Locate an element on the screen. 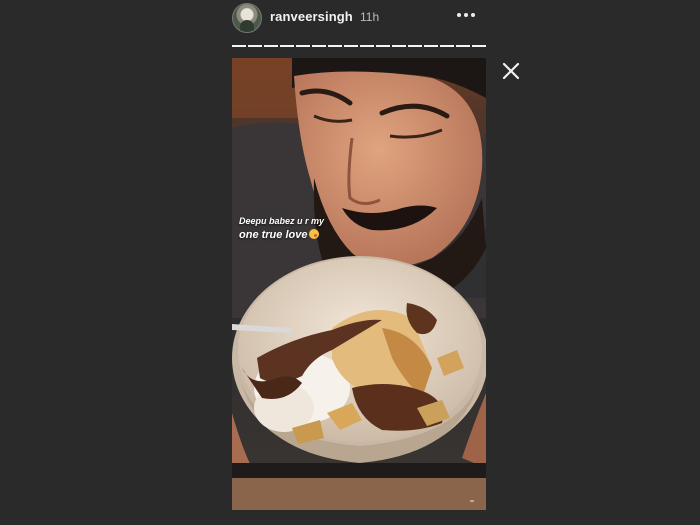  story-footer is located at coordinates (359, 494).